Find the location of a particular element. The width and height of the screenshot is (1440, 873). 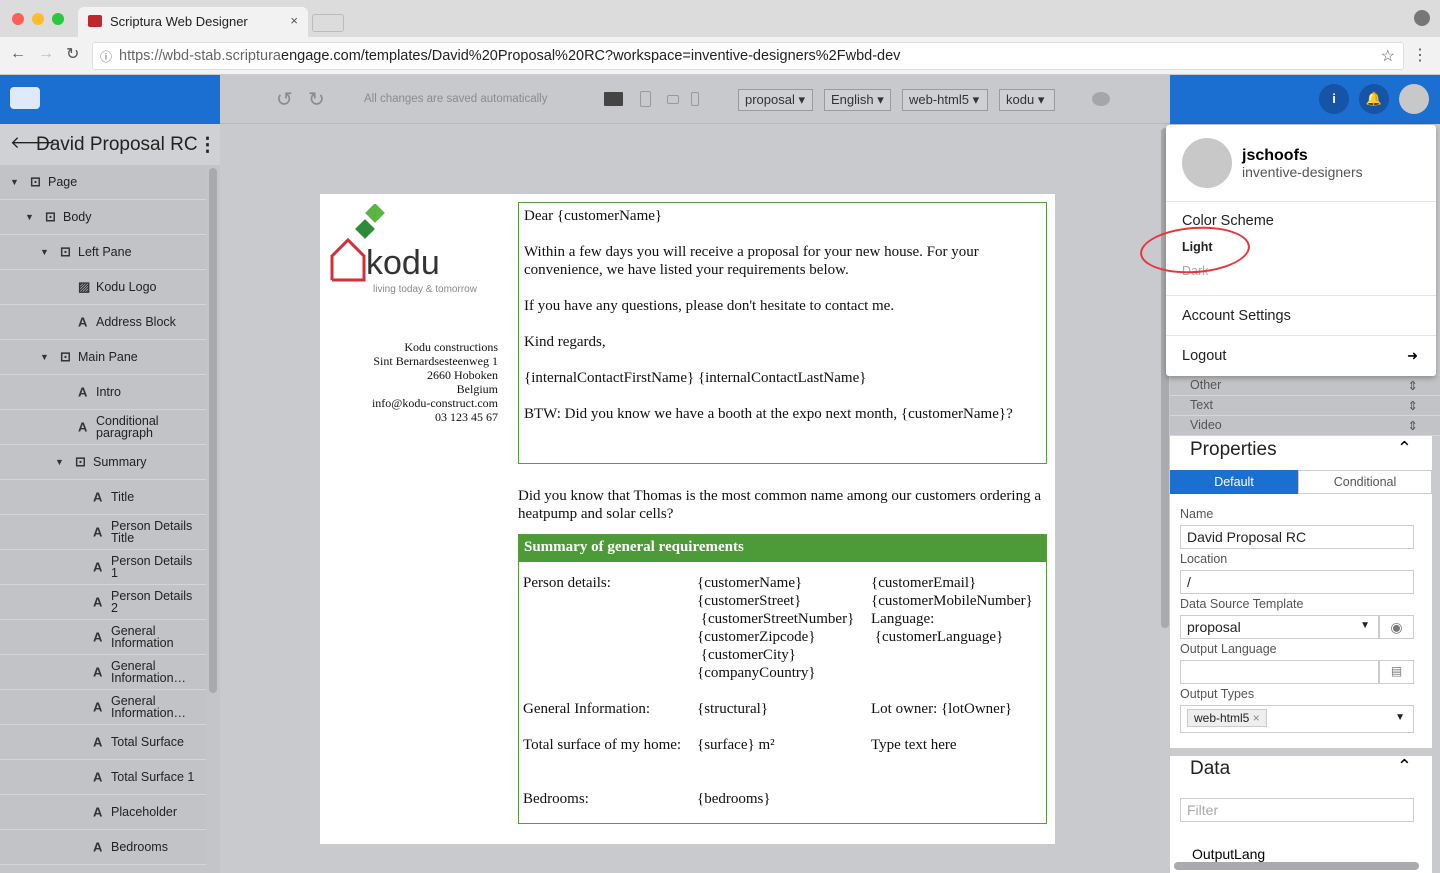

tree-item: A Placeholder is located at coordinates (103, 812).